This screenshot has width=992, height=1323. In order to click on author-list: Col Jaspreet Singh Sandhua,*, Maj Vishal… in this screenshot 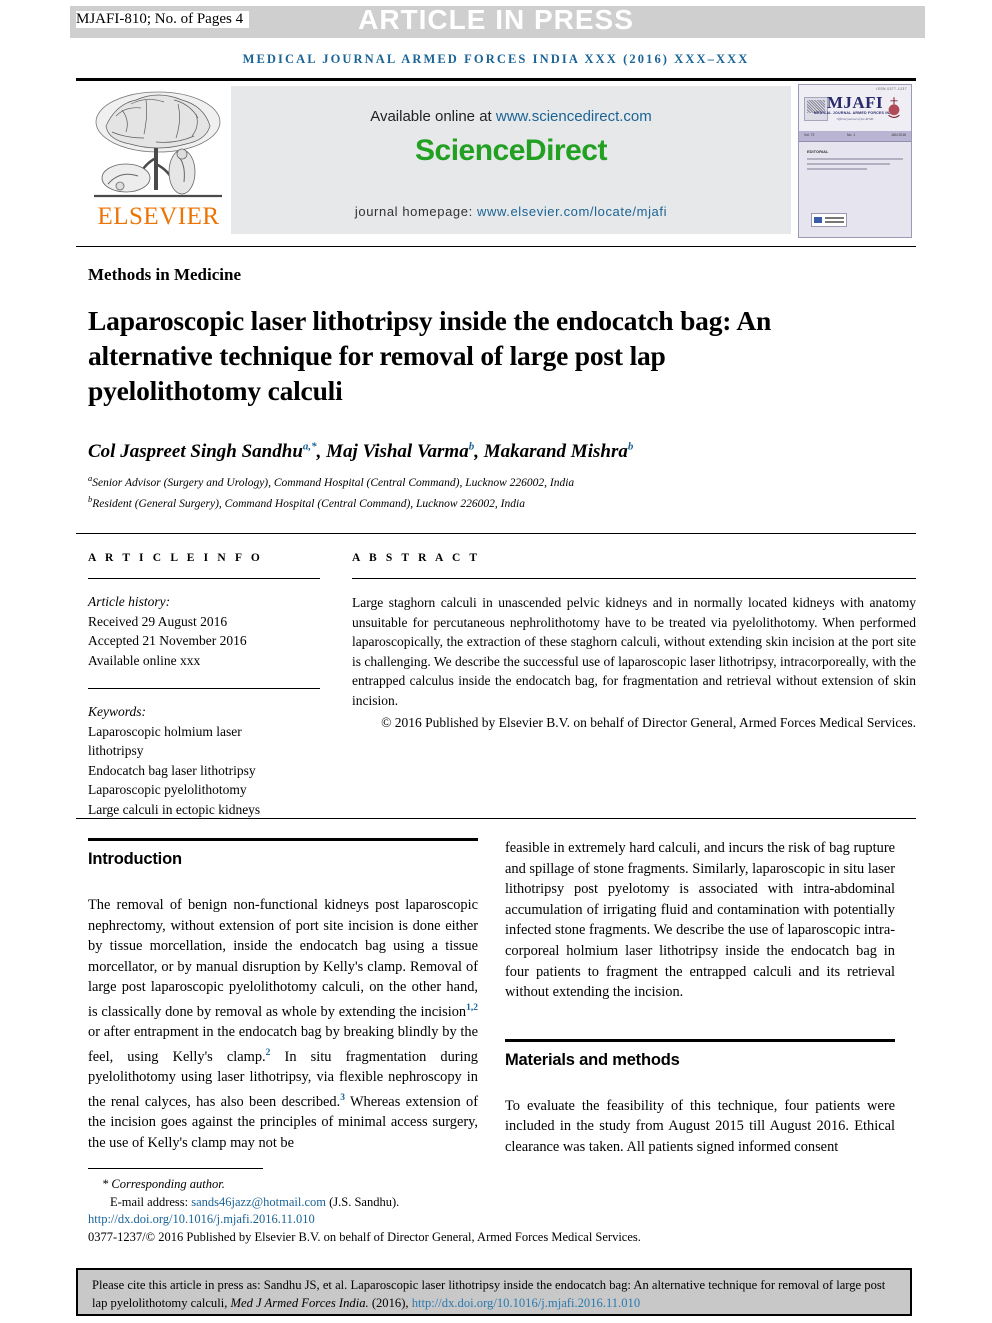, I will do `click(361, 452)`.